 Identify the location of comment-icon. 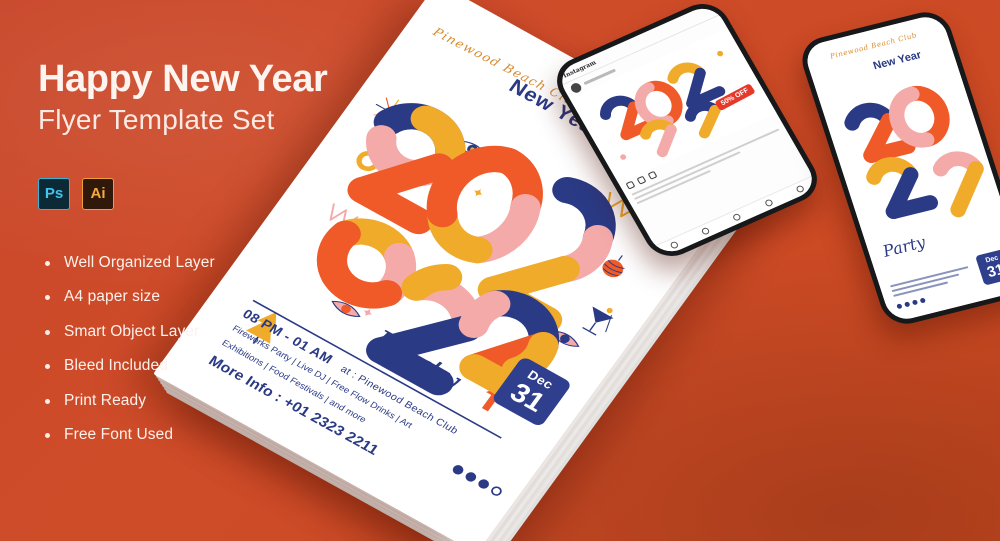
(641, 180).